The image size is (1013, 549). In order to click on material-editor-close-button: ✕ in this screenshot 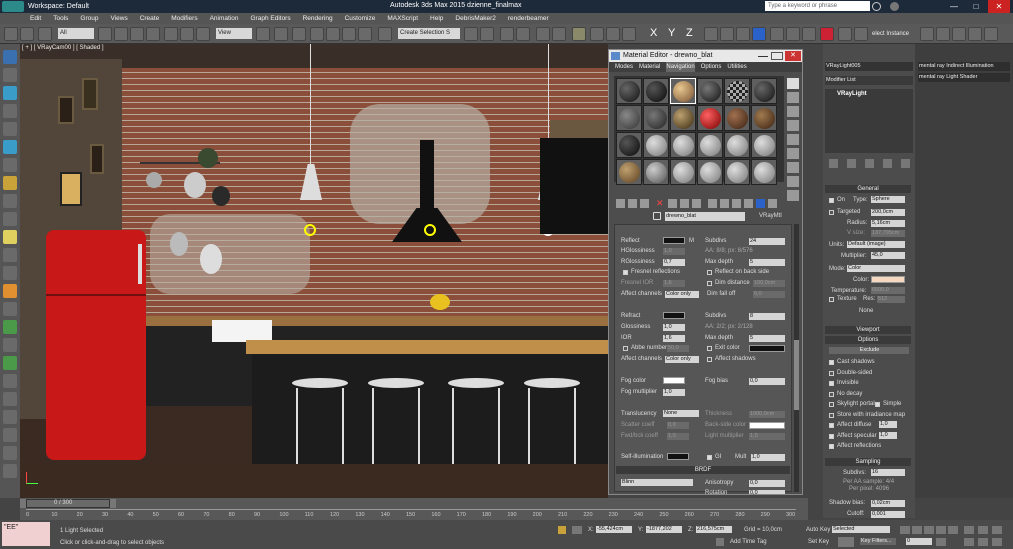, I will do `click(793, 56)`.